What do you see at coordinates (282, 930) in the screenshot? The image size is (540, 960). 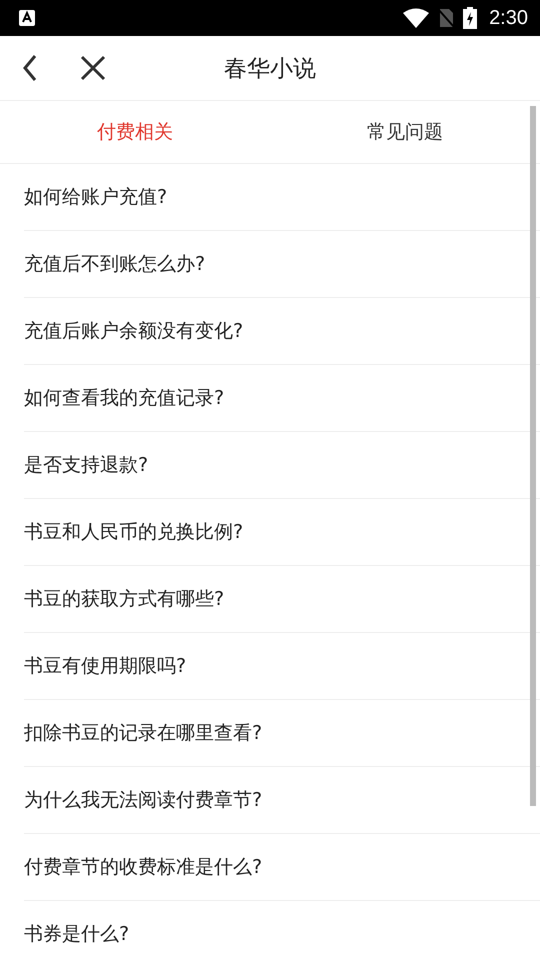 I see `faq-item: 书券是什么?` at bounding box center [282, 930].